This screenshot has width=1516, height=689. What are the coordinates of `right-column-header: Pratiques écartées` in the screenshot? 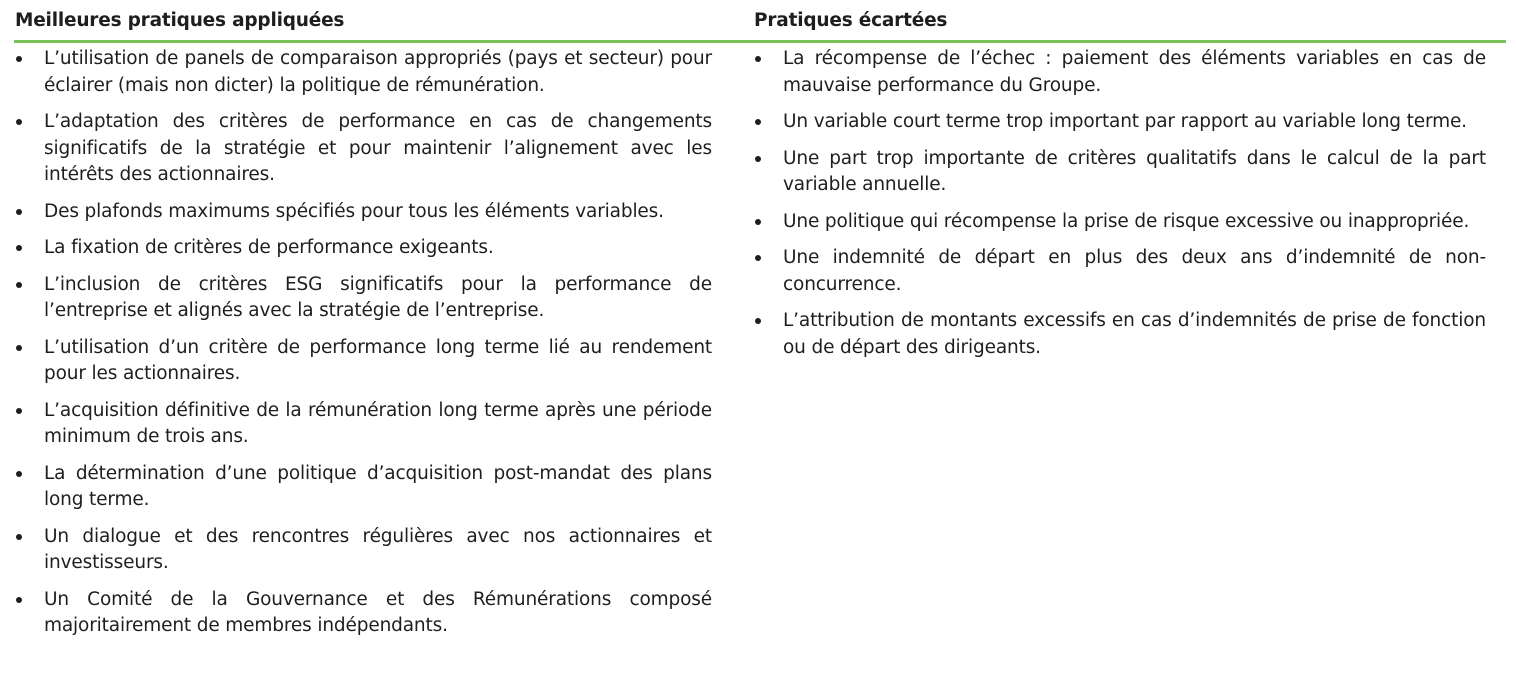 It's located at (851, 20).